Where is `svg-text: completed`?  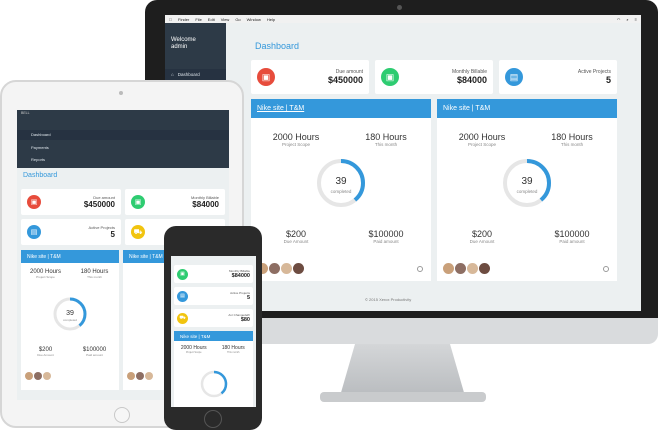 svg-text: completed is located at coordinates (70, 320).